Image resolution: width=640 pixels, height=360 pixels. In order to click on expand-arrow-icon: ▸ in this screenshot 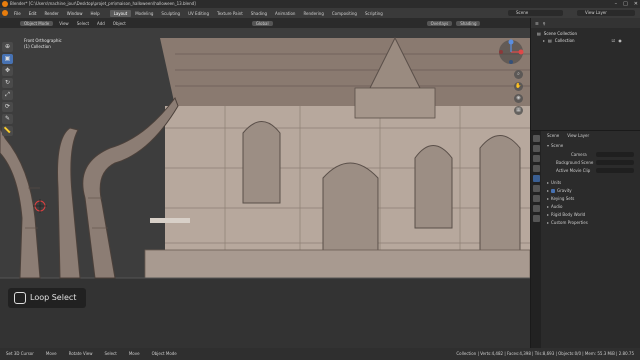, I will do `click(544, 41)`.